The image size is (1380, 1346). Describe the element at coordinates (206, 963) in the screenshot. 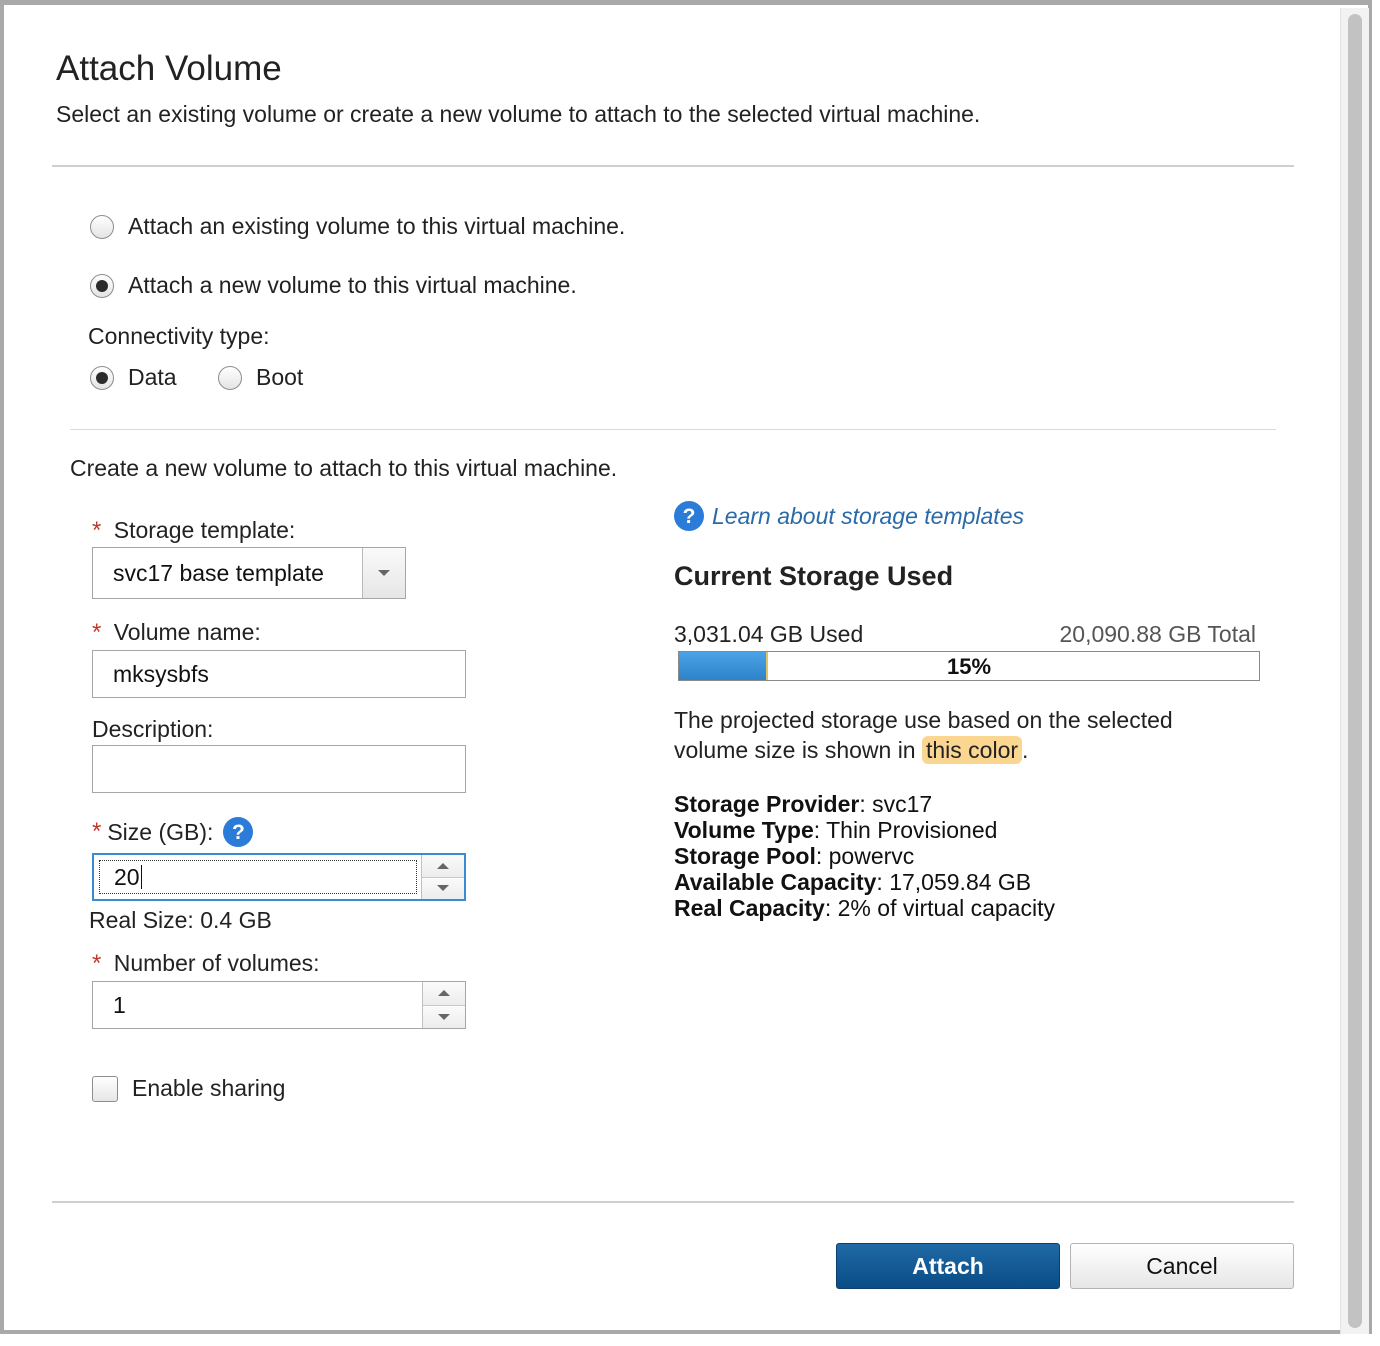

I see `number-of-volumes-label: * Number of volumes:` at that location.